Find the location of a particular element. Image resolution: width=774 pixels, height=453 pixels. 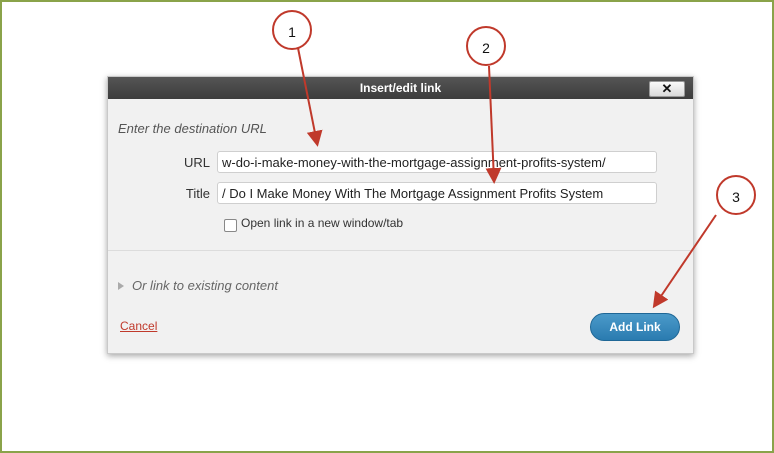

callout-2: 2 is located at coordinates (486, 46).